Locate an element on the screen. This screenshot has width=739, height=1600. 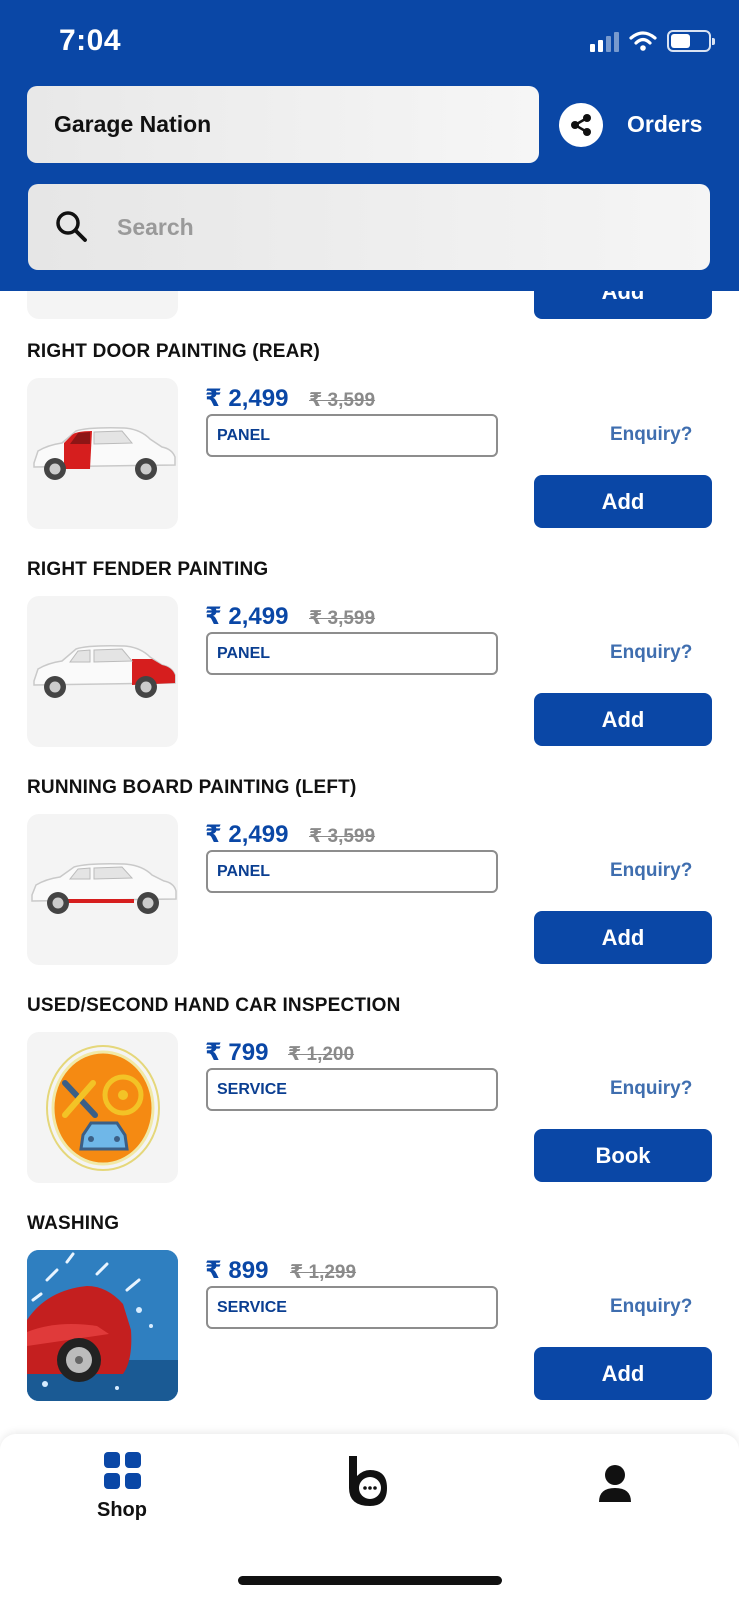
nav-chat is located at coordinates (368, 1482).